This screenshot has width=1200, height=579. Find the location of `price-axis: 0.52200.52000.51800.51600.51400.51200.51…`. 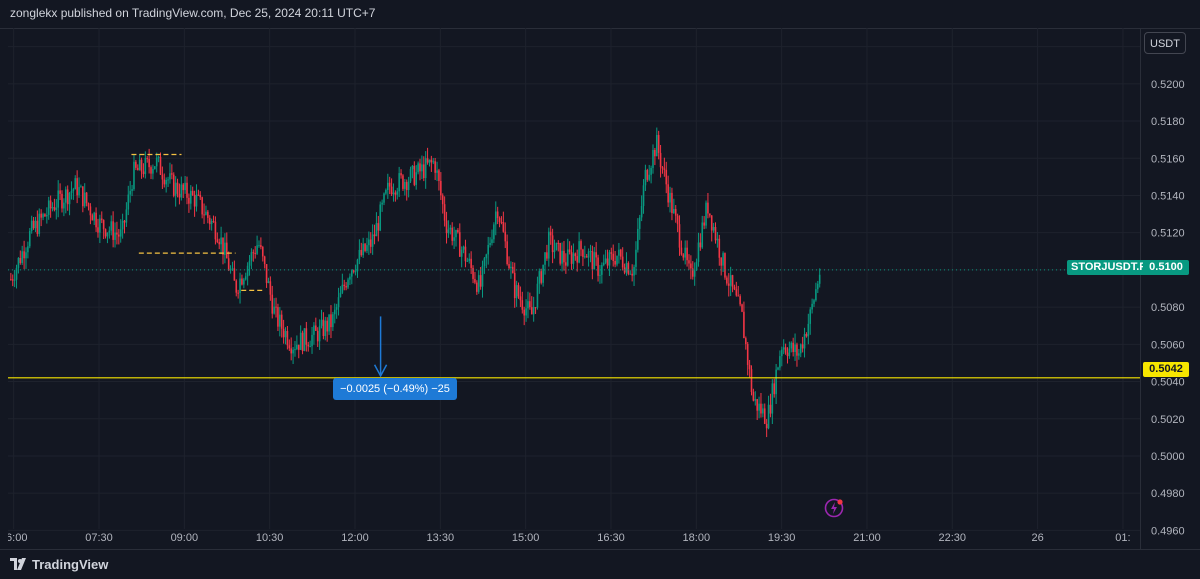

price-axis: 0.52200.52000.51800.51600.51400.51200.51… is located at coordinates (1170, 288).